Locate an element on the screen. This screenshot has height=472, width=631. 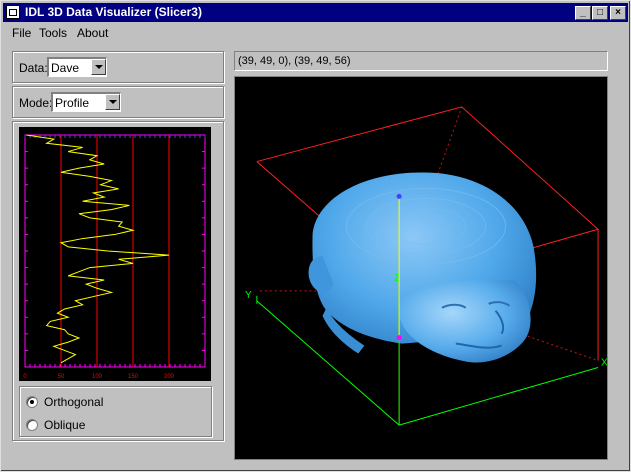
data-select: Dave is located at coordinates (77, 67).